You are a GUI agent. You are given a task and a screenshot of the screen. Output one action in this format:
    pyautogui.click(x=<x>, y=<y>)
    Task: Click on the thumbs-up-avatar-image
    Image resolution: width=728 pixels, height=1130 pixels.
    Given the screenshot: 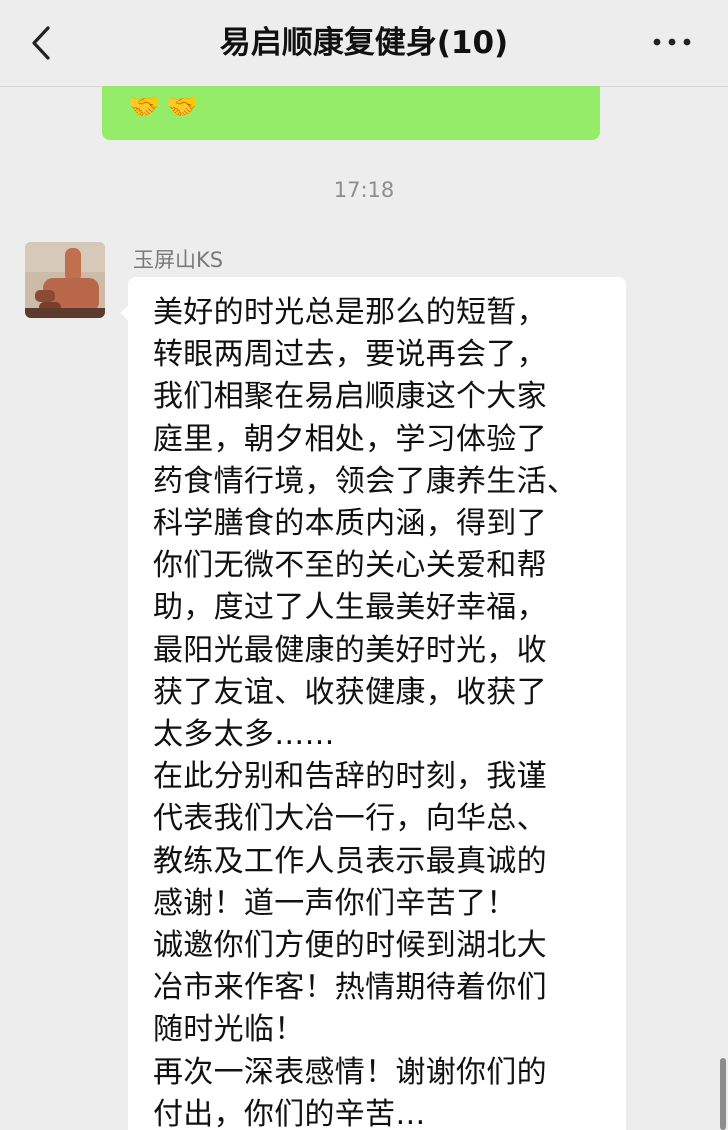 What is the action you would take?
    pyautogui.click(x=65, y=280)
    